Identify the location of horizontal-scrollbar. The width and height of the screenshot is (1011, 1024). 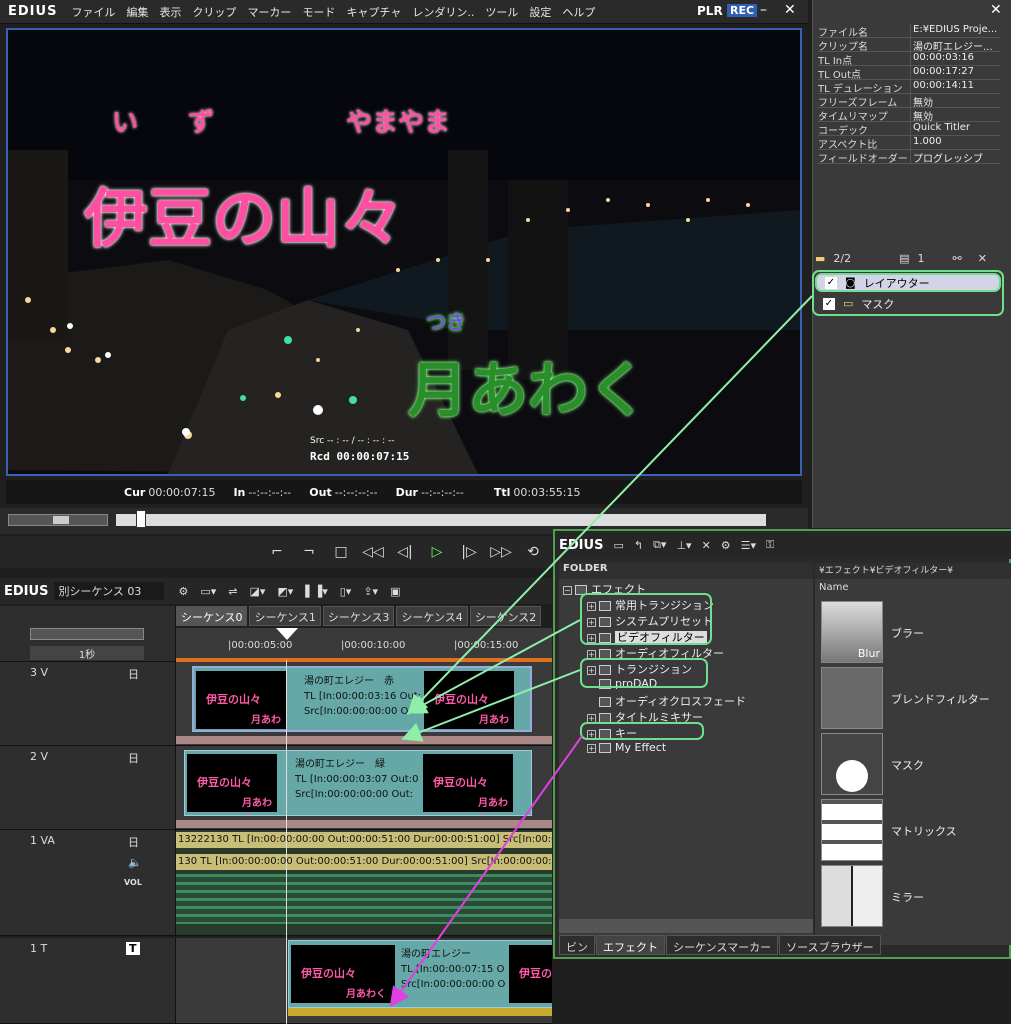
(686, 926).